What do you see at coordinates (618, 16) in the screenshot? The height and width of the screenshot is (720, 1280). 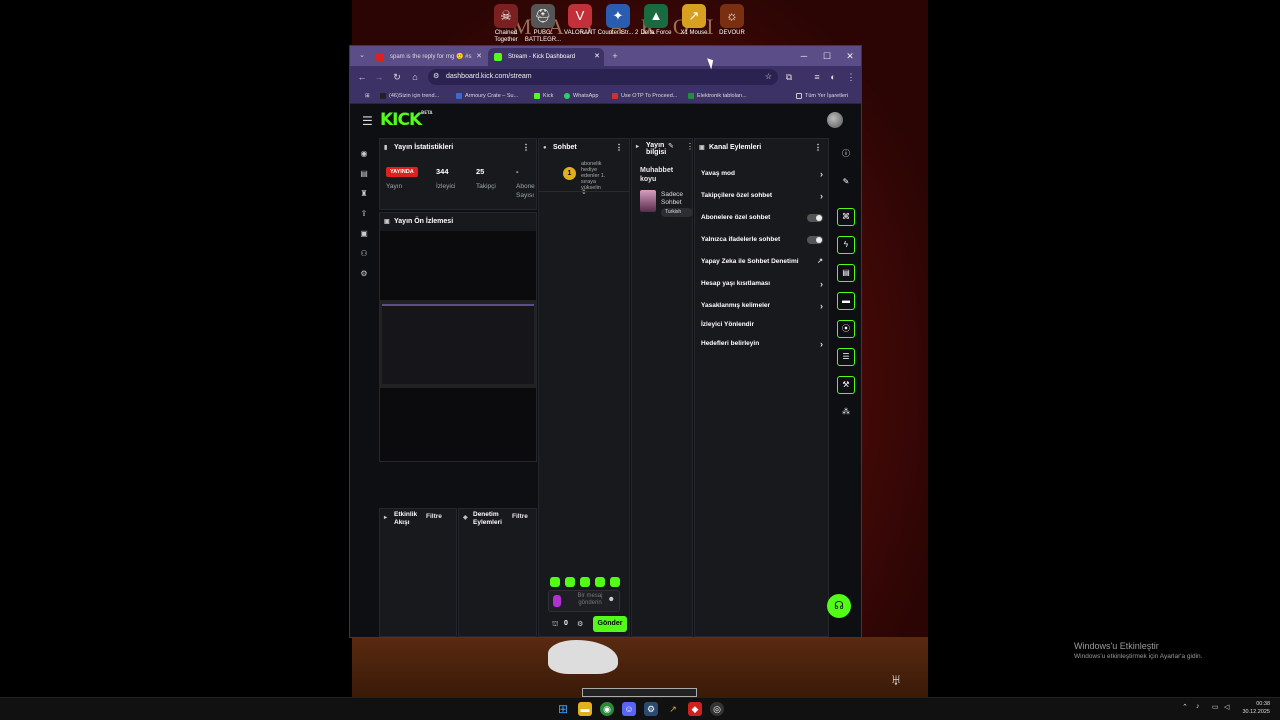 I see `counter-strike-icon: ✦` at bounding box center [618, 16].